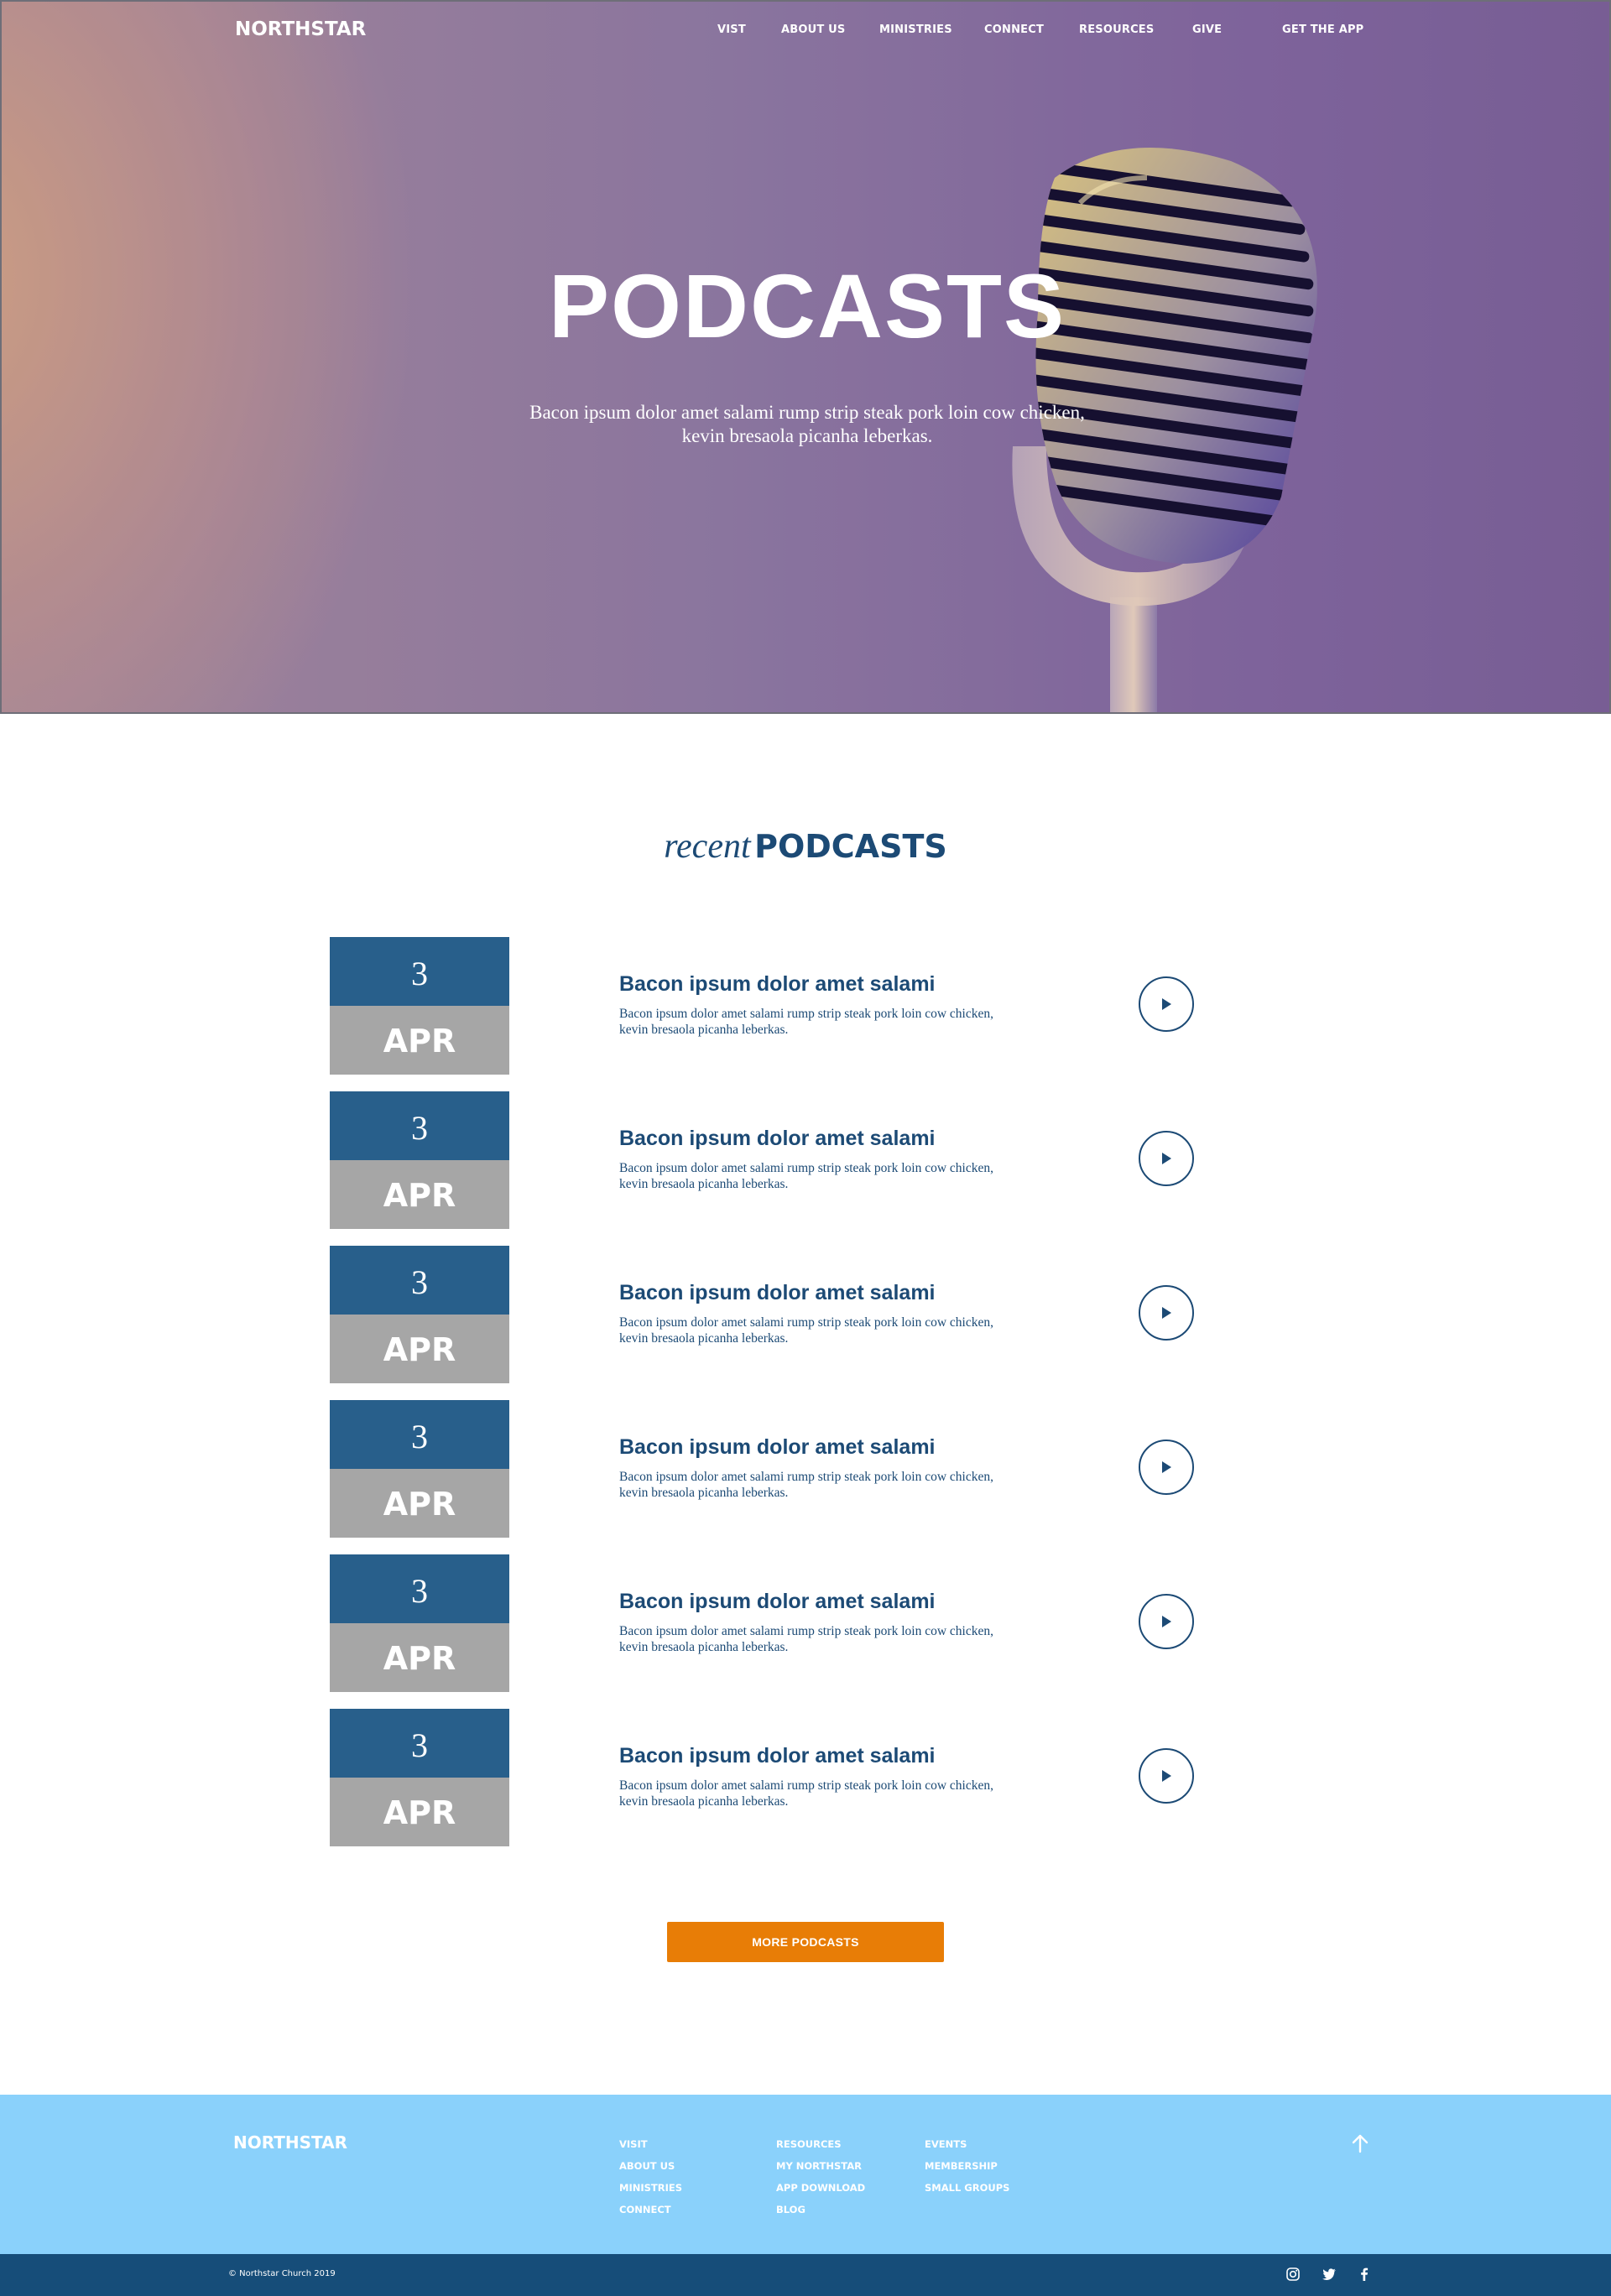 The image size is (1611, 2296). What do you see at coordinates (1323, 30) in the screenshot?
I see `get-the-app-link: GET THE APP` at bounding box center [1323, 30].